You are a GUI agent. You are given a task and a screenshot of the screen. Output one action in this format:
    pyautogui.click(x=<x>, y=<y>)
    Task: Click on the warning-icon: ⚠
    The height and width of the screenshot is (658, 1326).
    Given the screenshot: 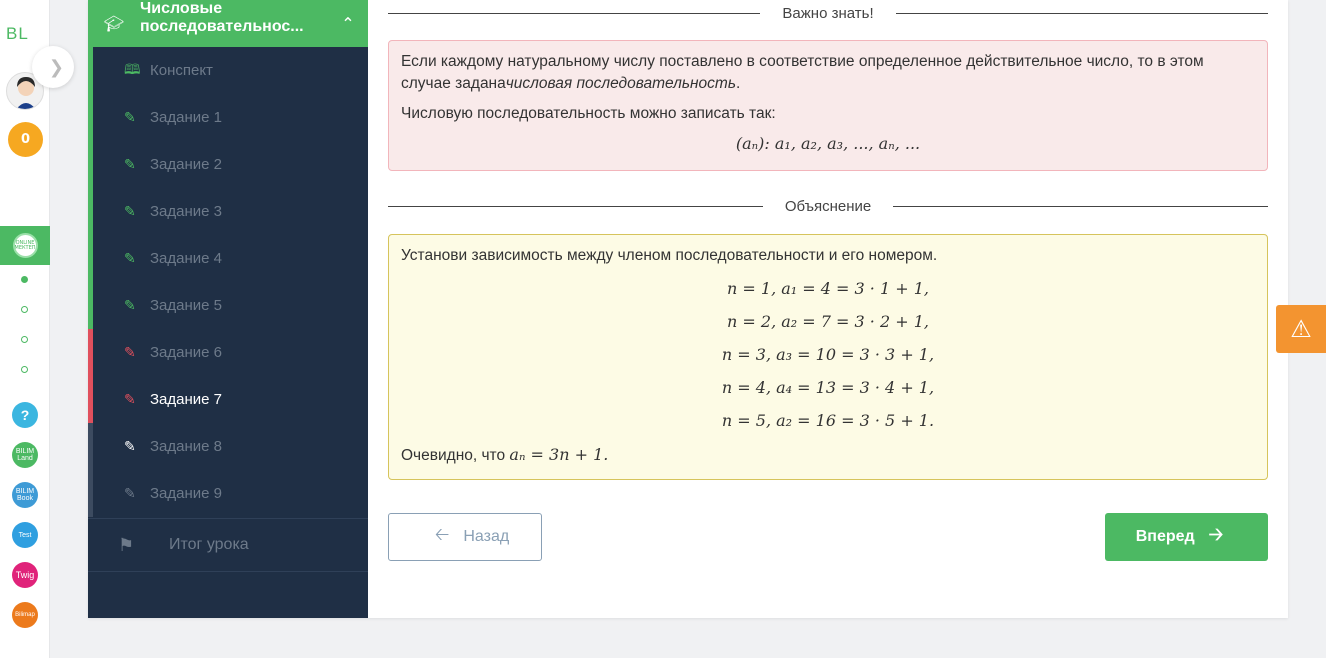 What is the action you would take?
    pyautogui.click(x=1301, y=329)
    